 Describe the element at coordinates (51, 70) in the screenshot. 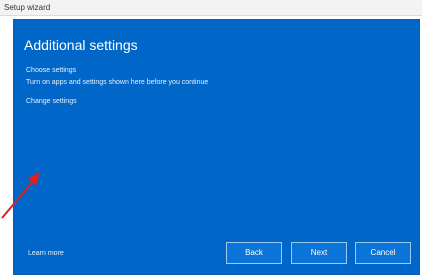

I see `settings-group-label: Choose settings` at that location.